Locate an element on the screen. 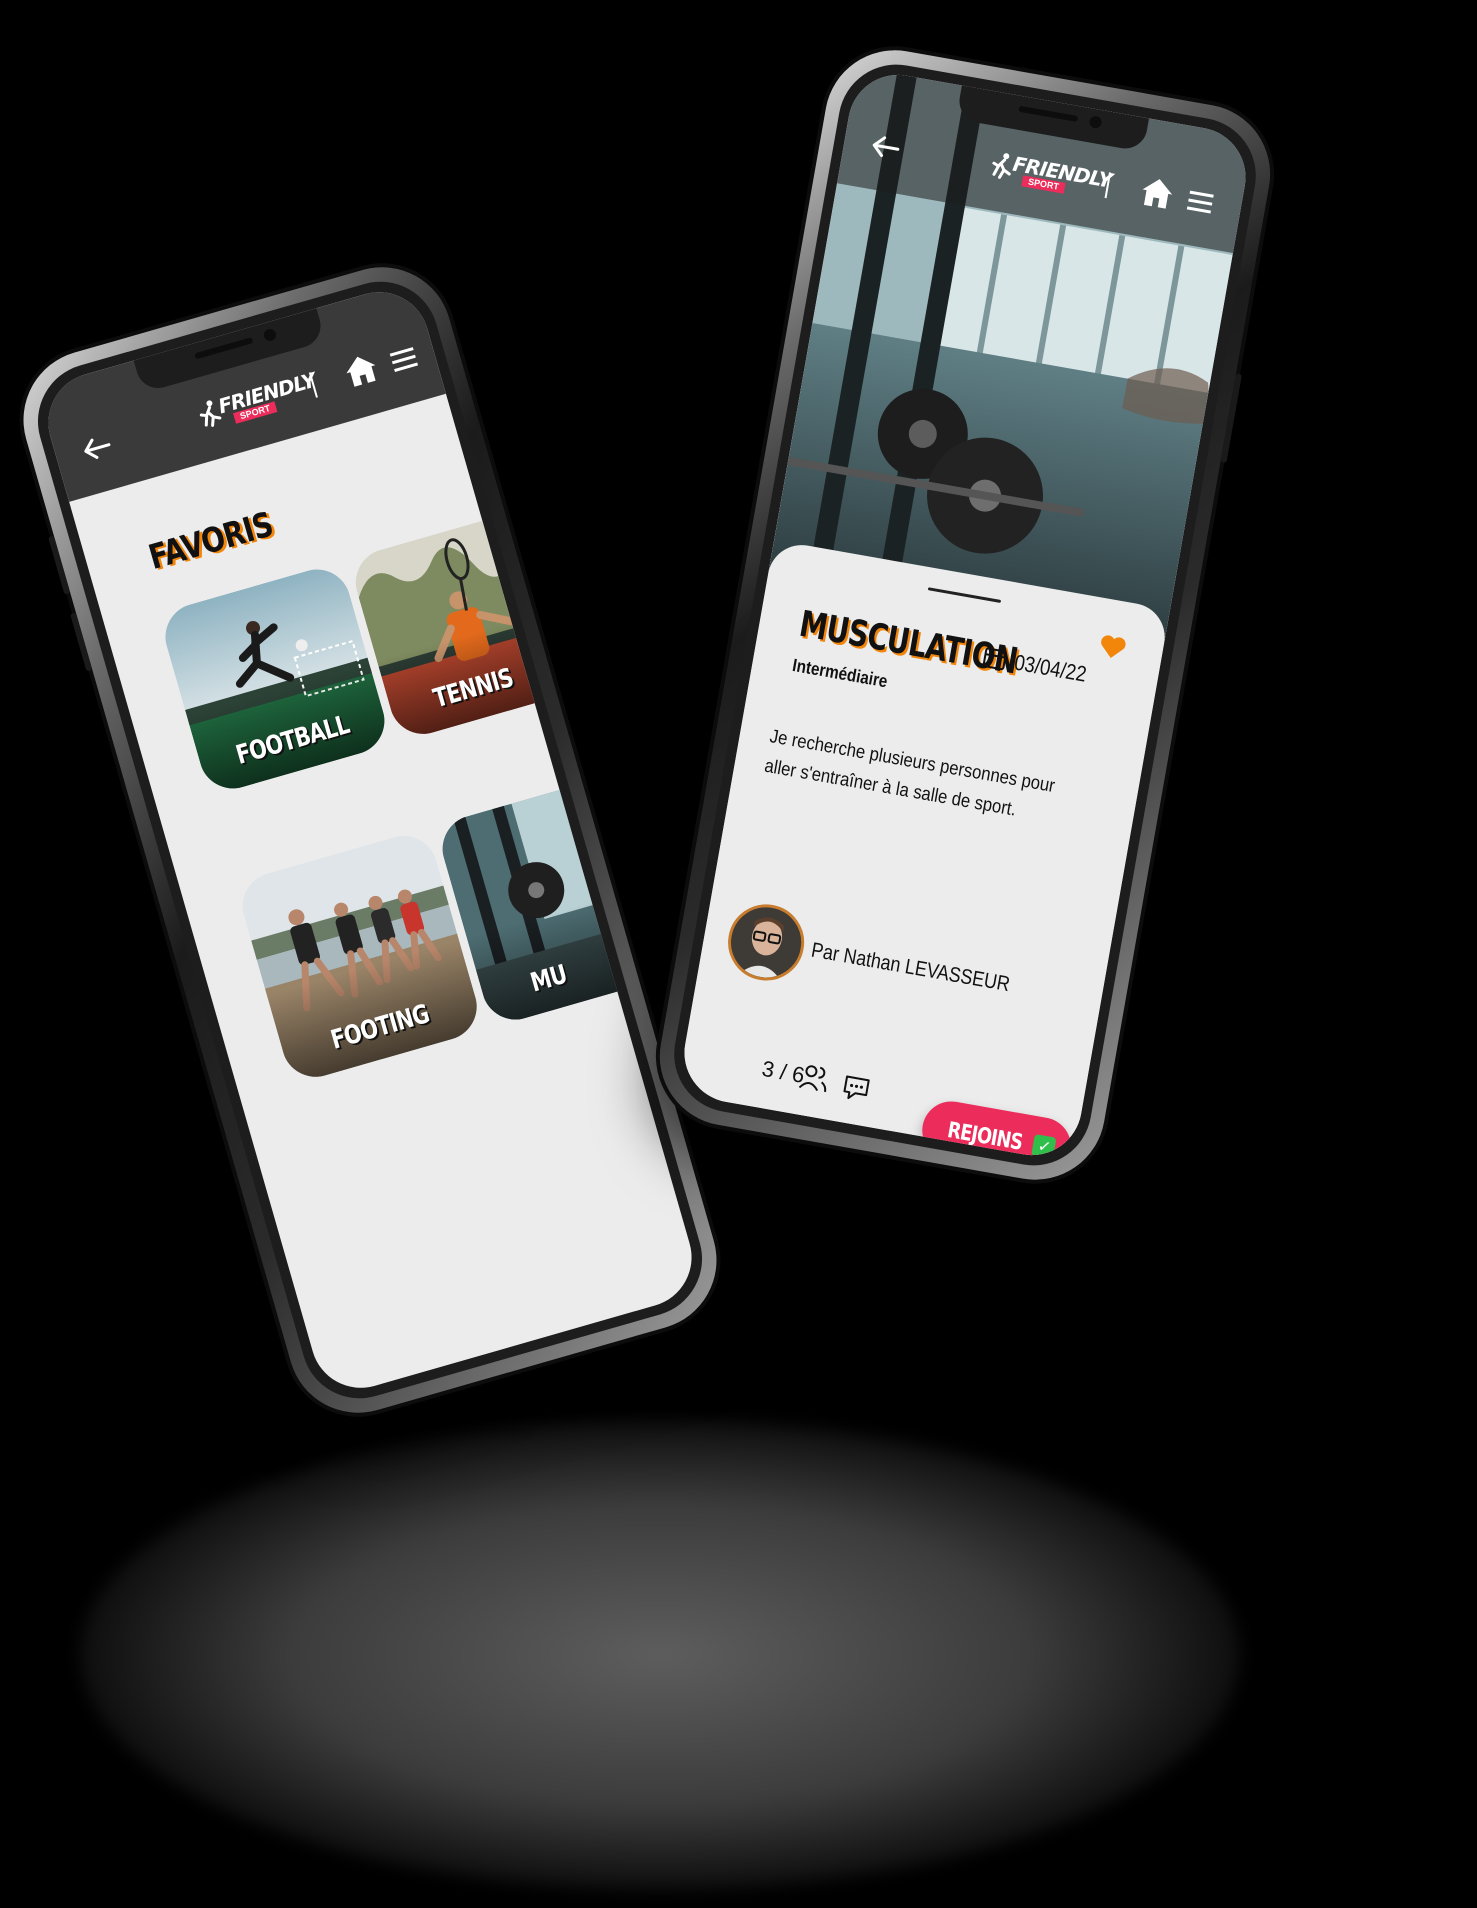 This screenshot has height=1908, width=1477. app-header: FRIENDLY SPORT is located at coordinates (241, 391).